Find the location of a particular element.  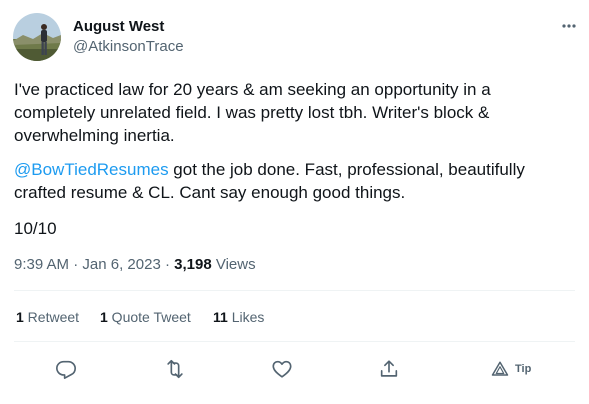

quotes-label: Quote Tweet is located at coordinates (149, 317).